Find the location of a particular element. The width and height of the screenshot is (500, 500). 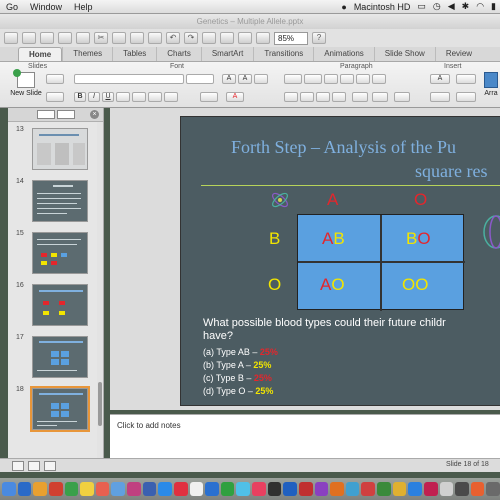

zoom-field: 85% is located at coordinates (291, 38).